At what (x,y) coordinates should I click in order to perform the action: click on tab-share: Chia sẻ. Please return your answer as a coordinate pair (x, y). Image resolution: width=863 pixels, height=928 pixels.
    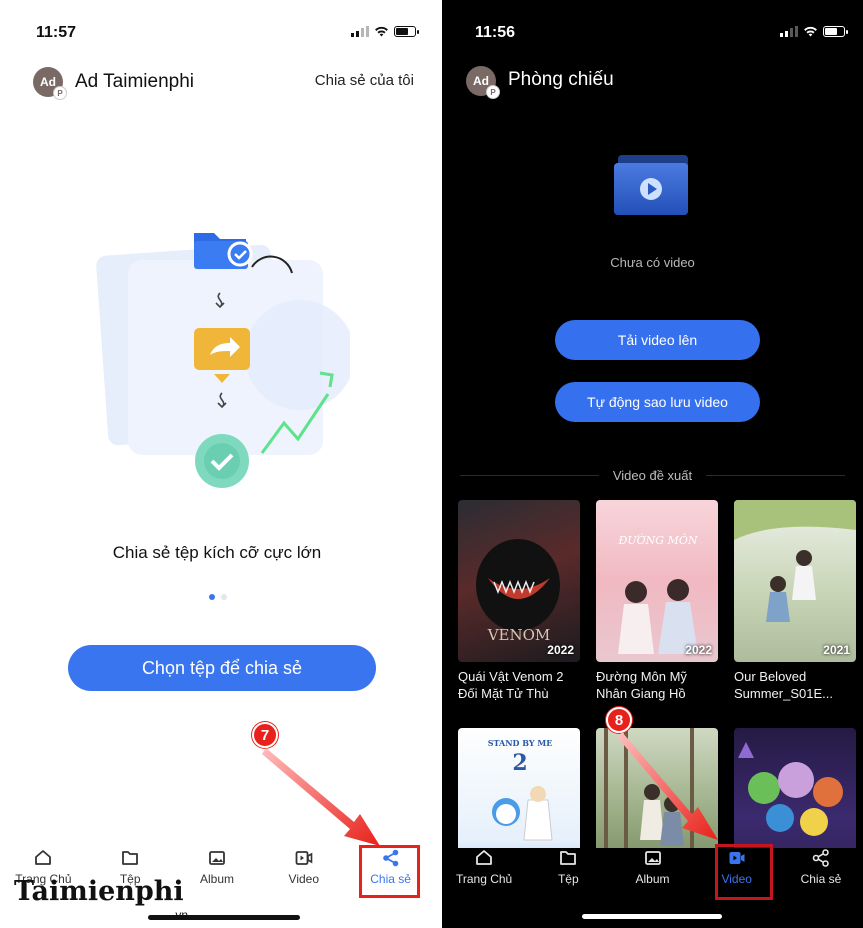
    Looking at the image, I should click on (821, 873).